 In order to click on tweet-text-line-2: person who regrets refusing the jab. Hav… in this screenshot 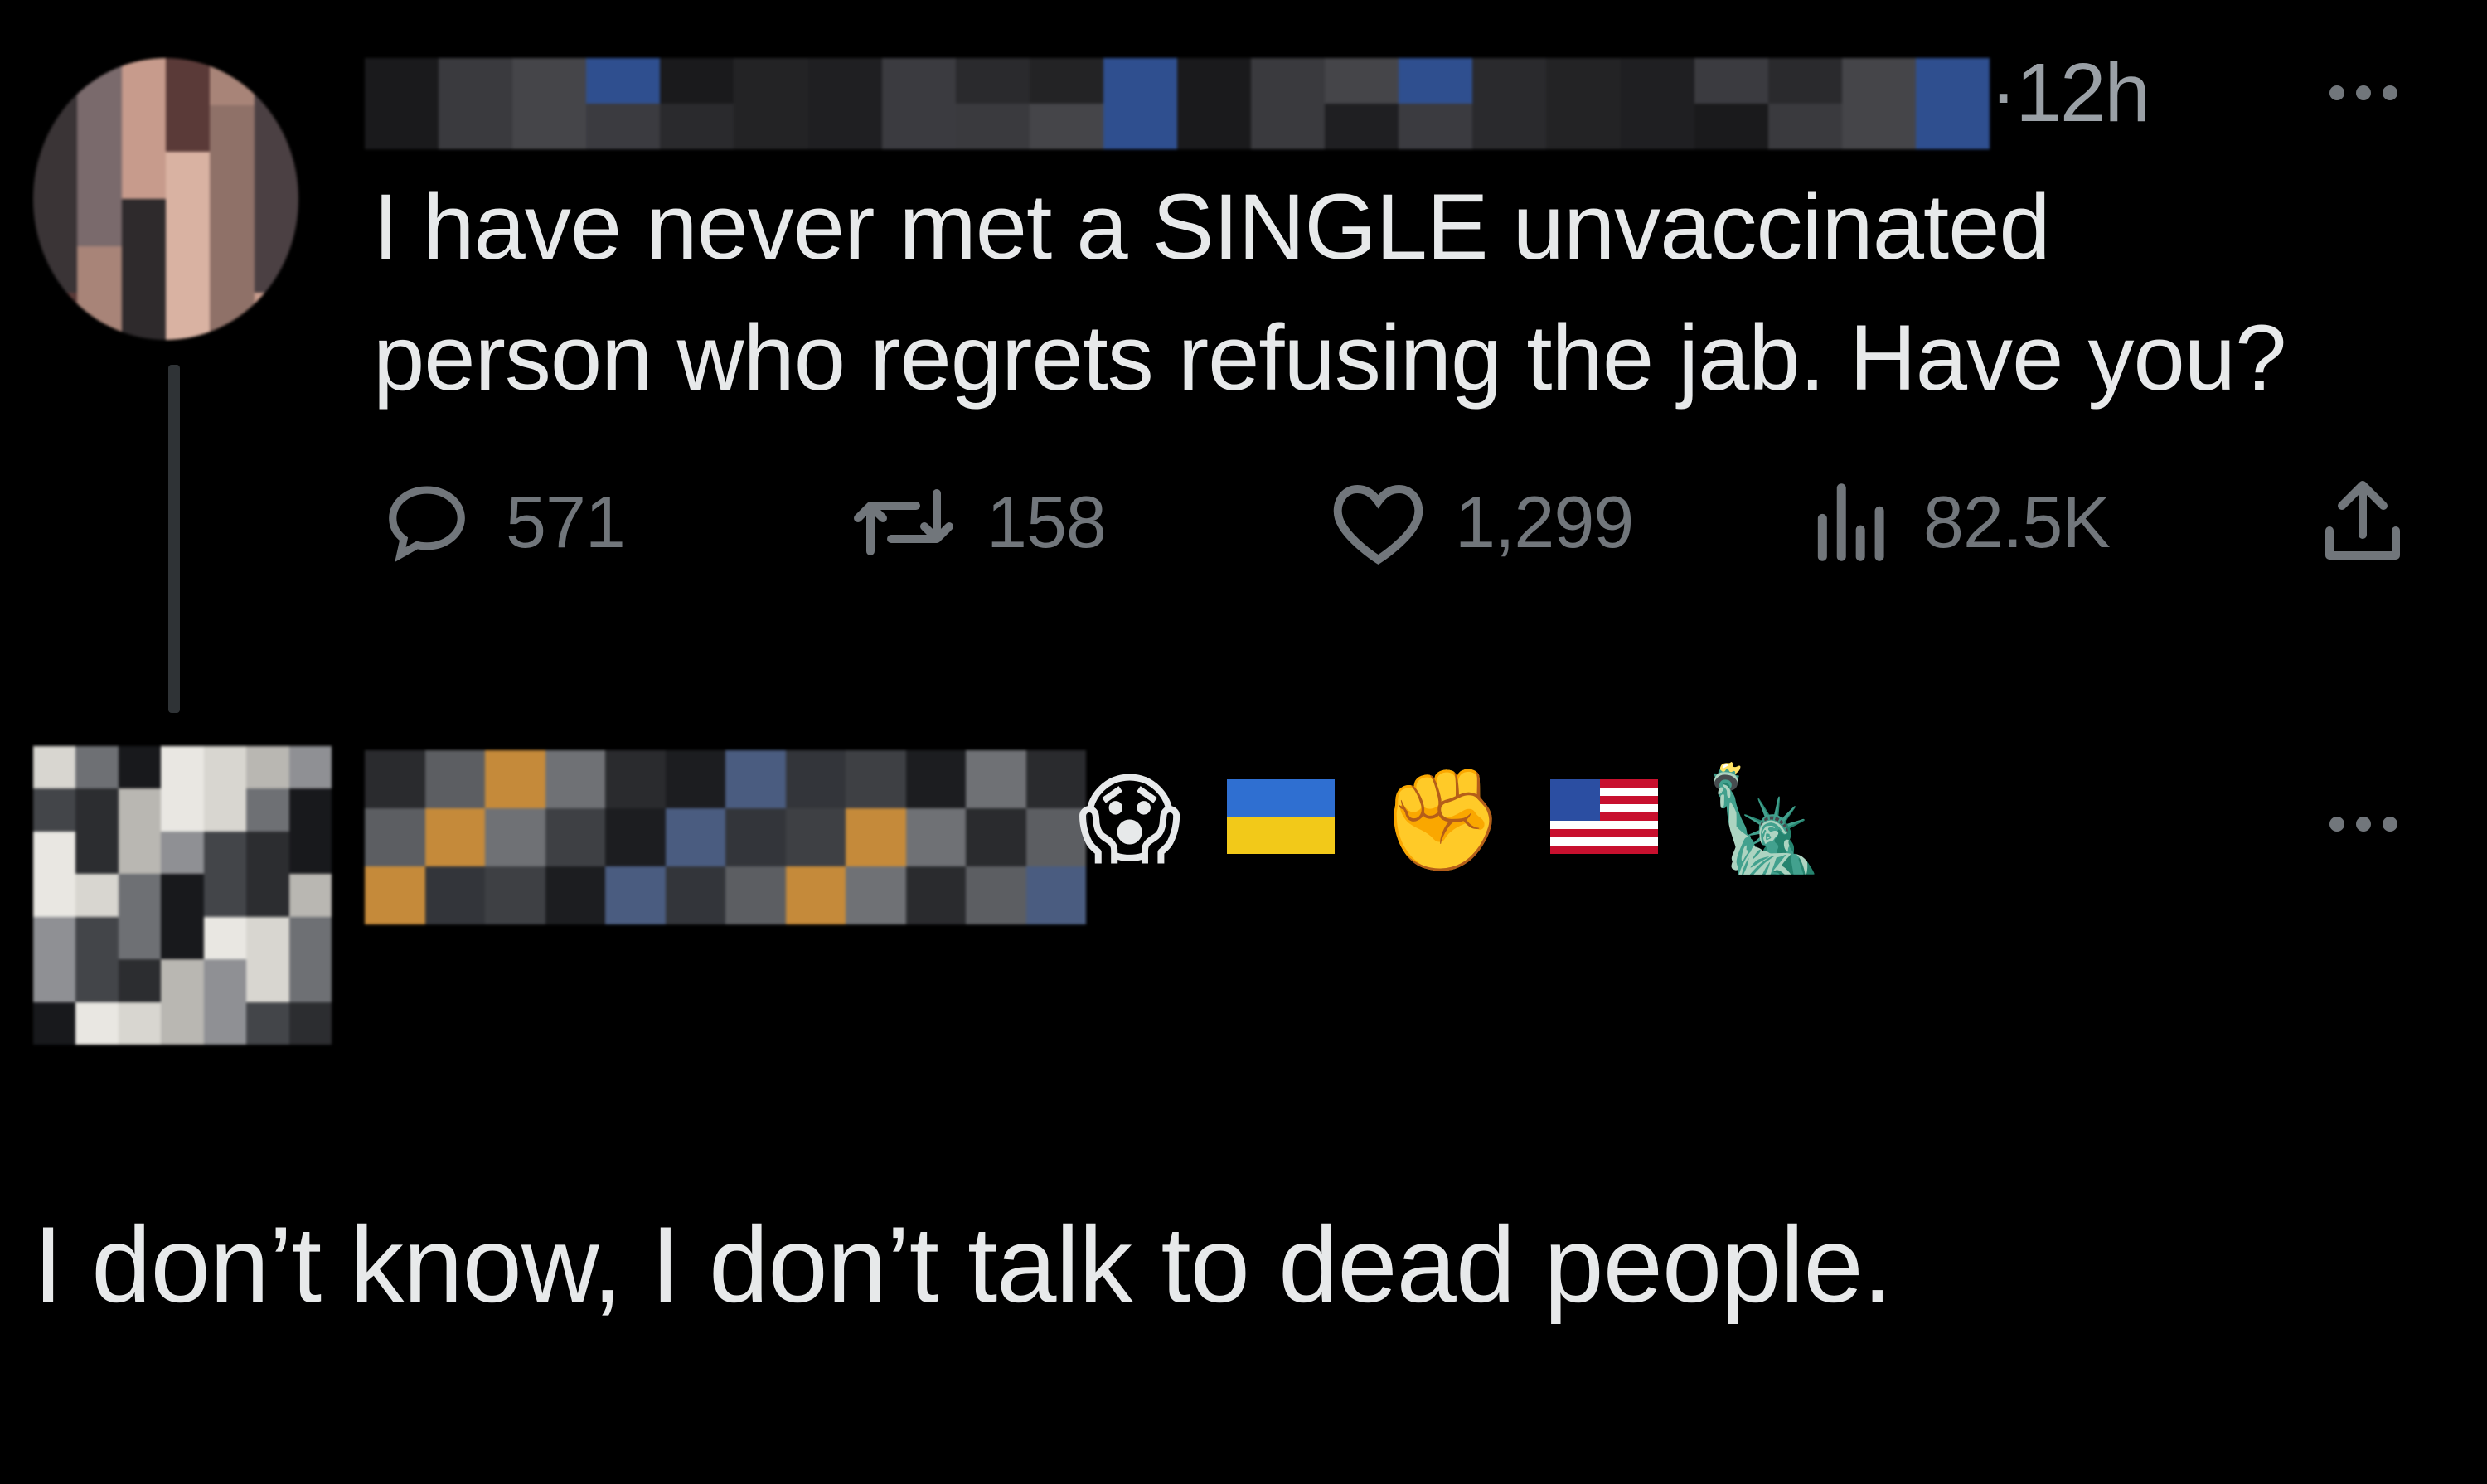, I will do `click(1329, 358)`.